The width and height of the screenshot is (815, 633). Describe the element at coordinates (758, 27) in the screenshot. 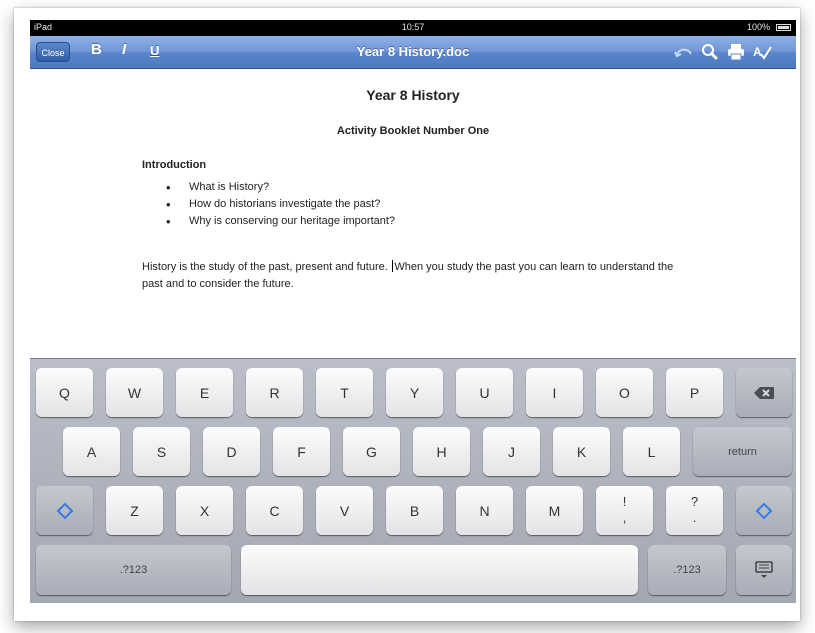

I see `battery-percent: 100%` at that location.